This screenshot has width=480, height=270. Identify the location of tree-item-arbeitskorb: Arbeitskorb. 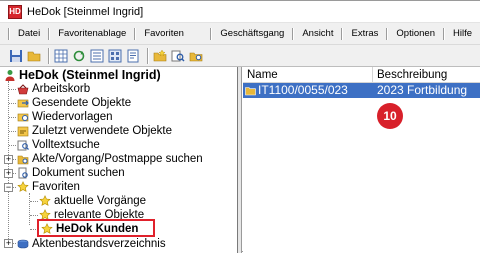
(53, 89).